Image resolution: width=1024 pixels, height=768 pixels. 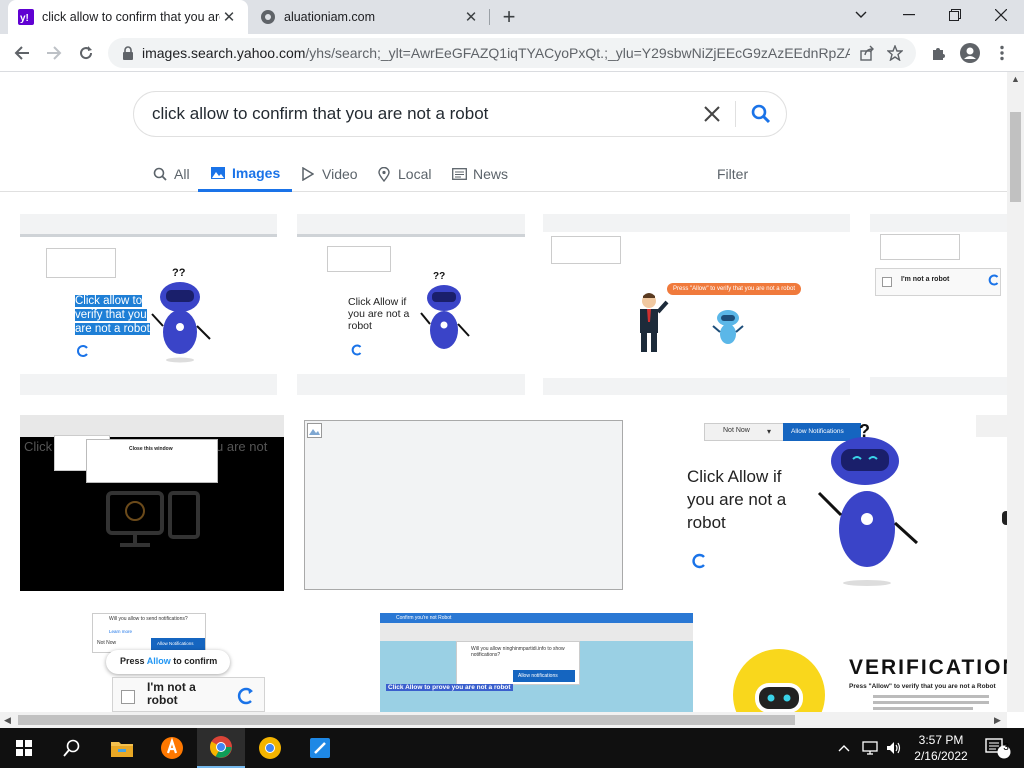 What do you see at coordinates (941, 756) in the screenshot?
I see `clock-date: 2/16/2022` at bounding box center [941, 756].